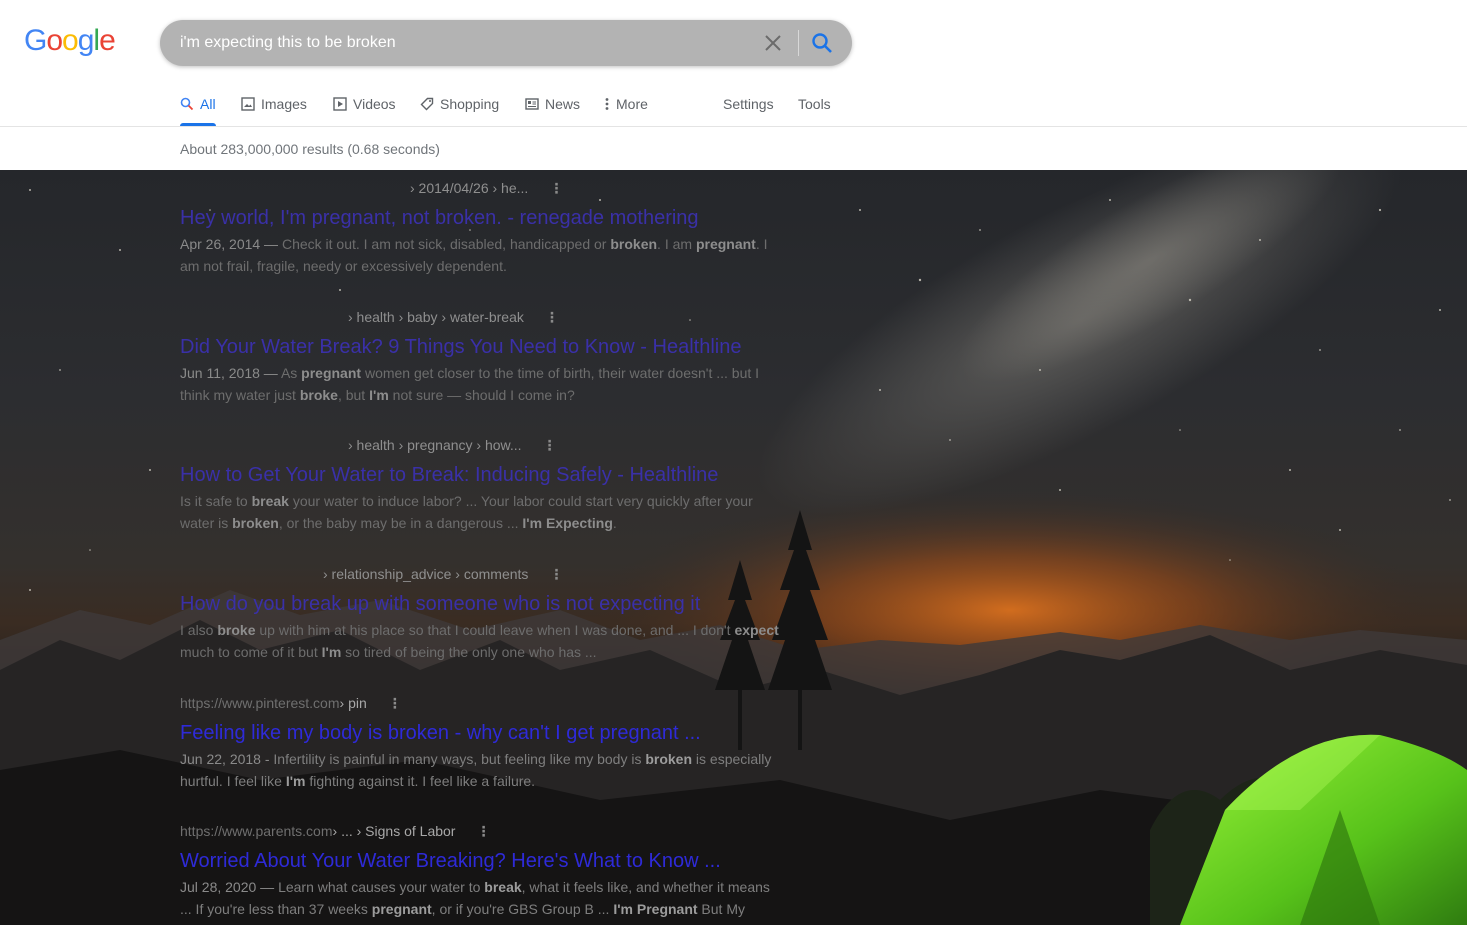 This screenshot has width=1467, height=925. What do you see at coordinates (460, 43) in the screenshot?
I see `search-input` at bounding box center [460, 43].